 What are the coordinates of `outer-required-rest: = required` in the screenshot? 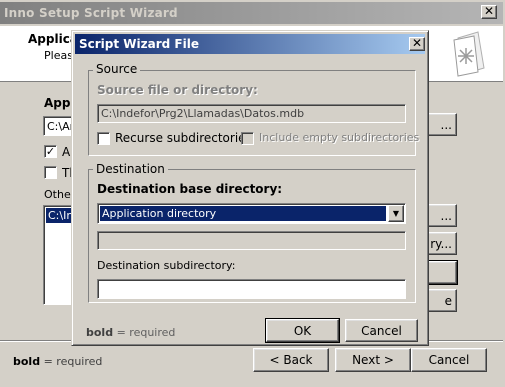 It's located at (71, 361).